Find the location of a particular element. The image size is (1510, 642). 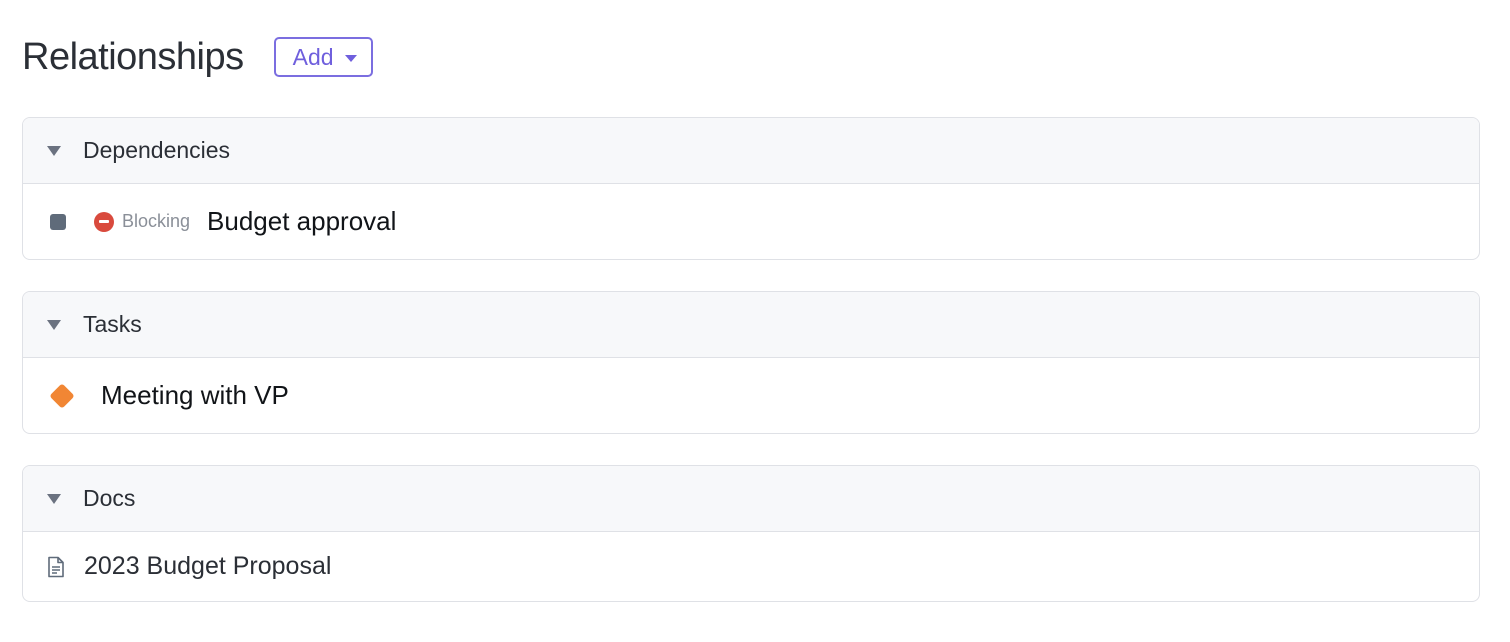

list-item: Blocking Budget approval is located at coordinates (751, 221).